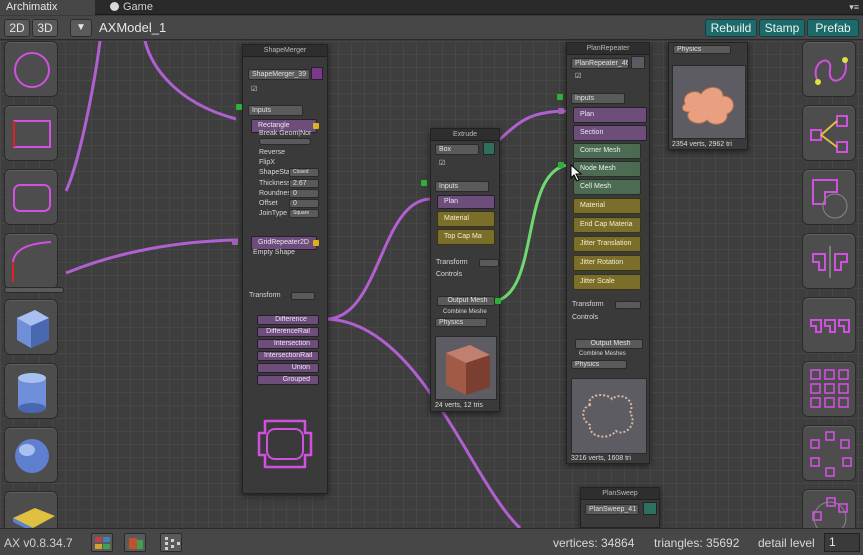  Describe the element at coordinates (829, 133) in the screenshot. I see `shape-merger-icon` at that location.